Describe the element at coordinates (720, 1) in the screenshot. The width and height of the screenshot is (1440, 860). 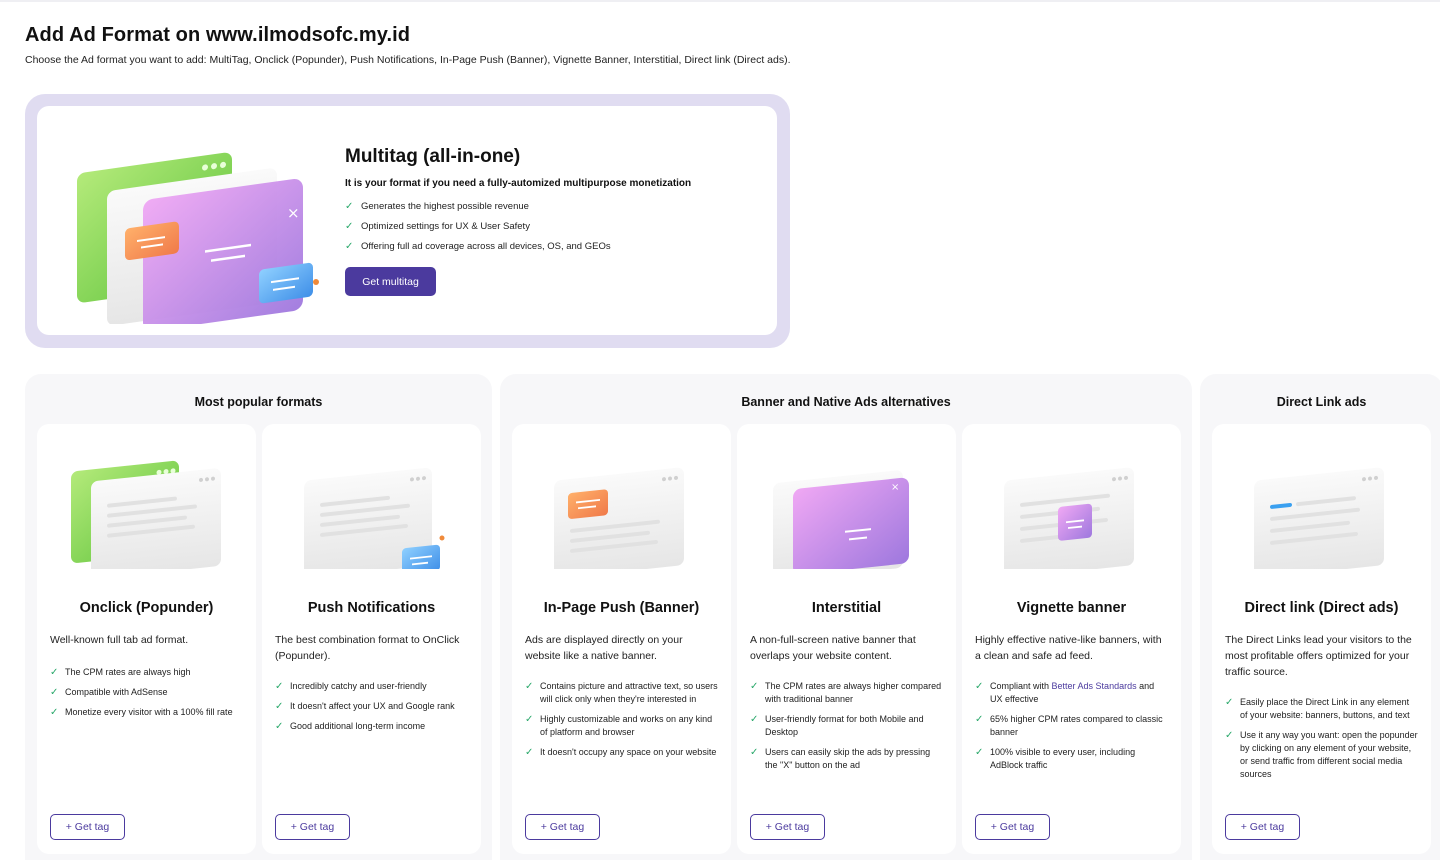
I see `top-divider` at that location.